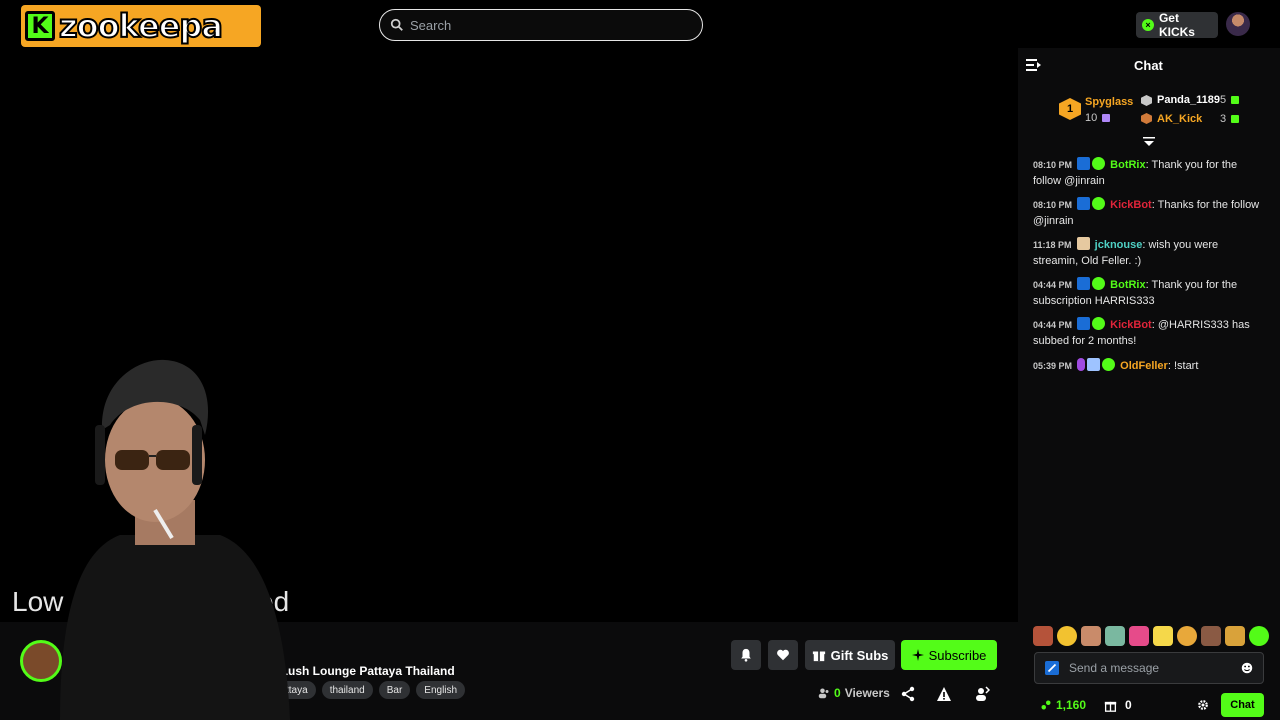  Describe the element at coordinates (441, 690) in the screenshot. I see `tag-english: English` at that location.